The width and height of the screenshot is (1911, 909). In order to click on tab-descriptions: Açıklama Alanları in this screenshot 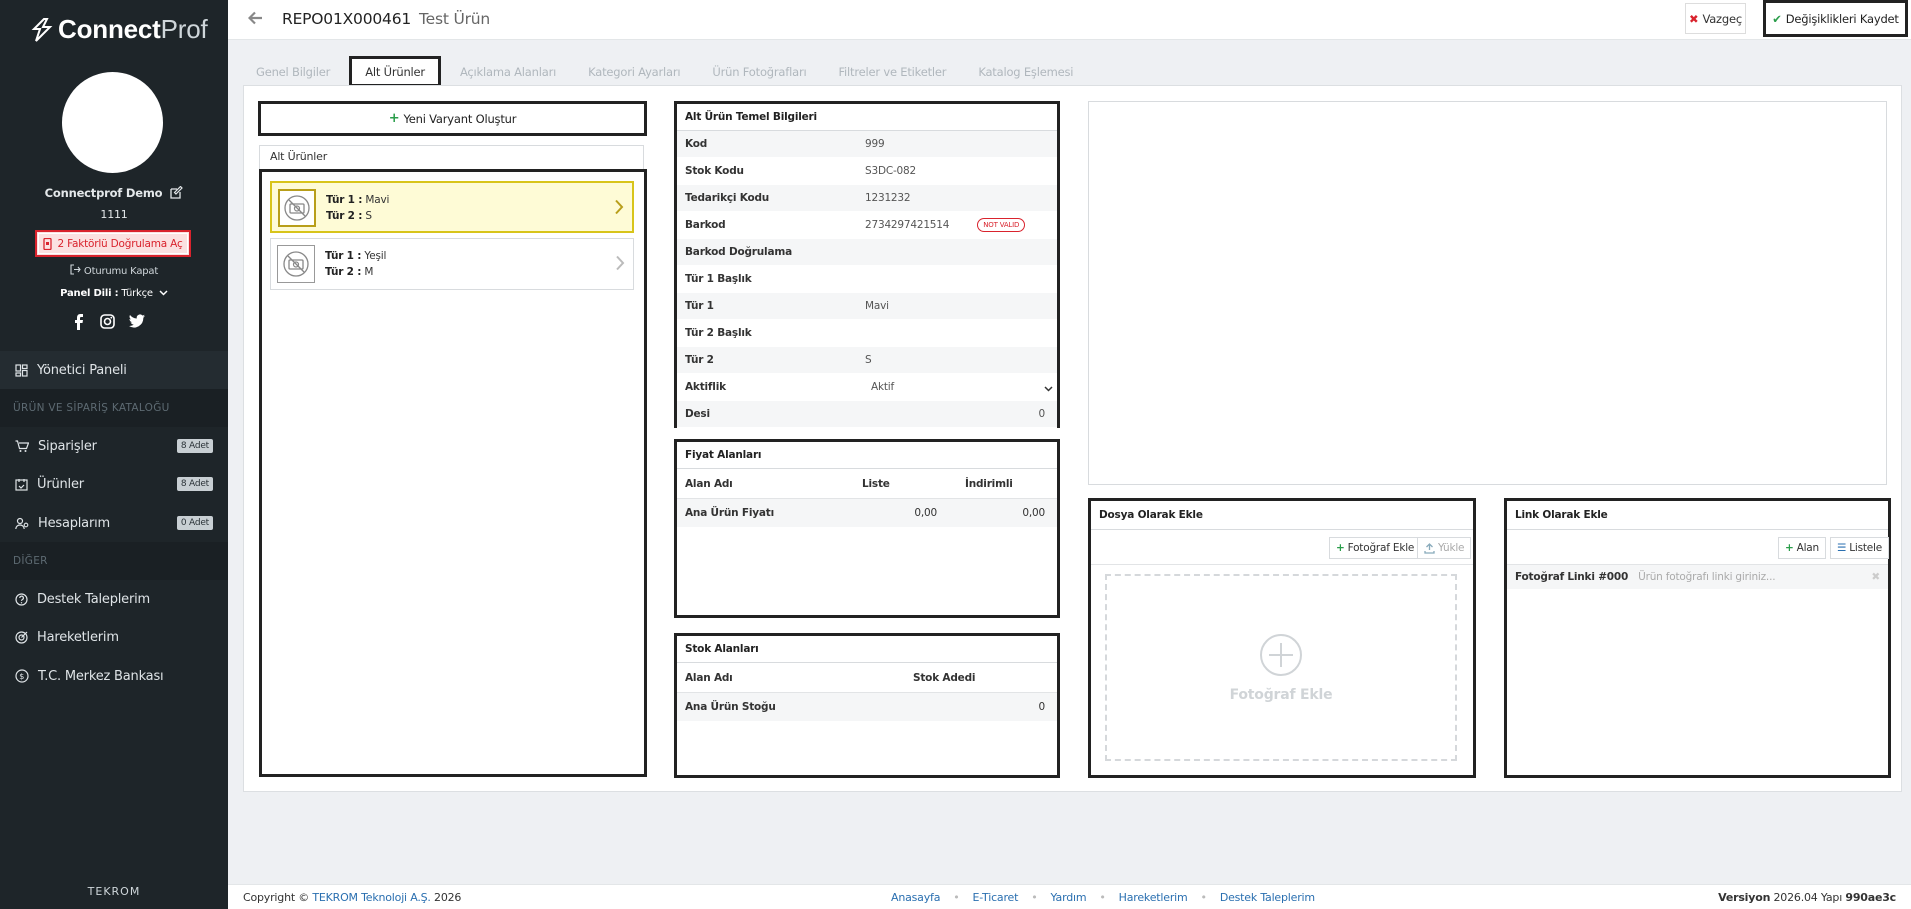, I will do `click(508, 71)`.